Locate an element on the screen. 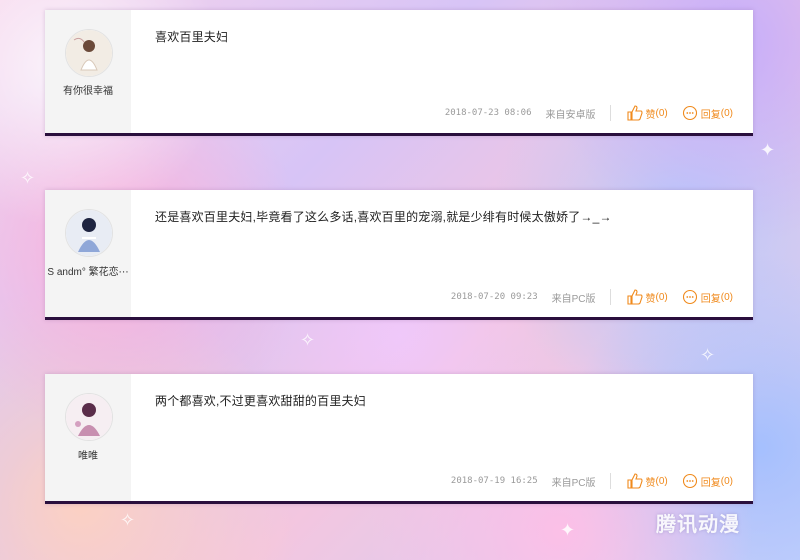 The image size is (800, 560). nickname: S andm° 繁花恋⋯ is located at coordinates (88, 270).